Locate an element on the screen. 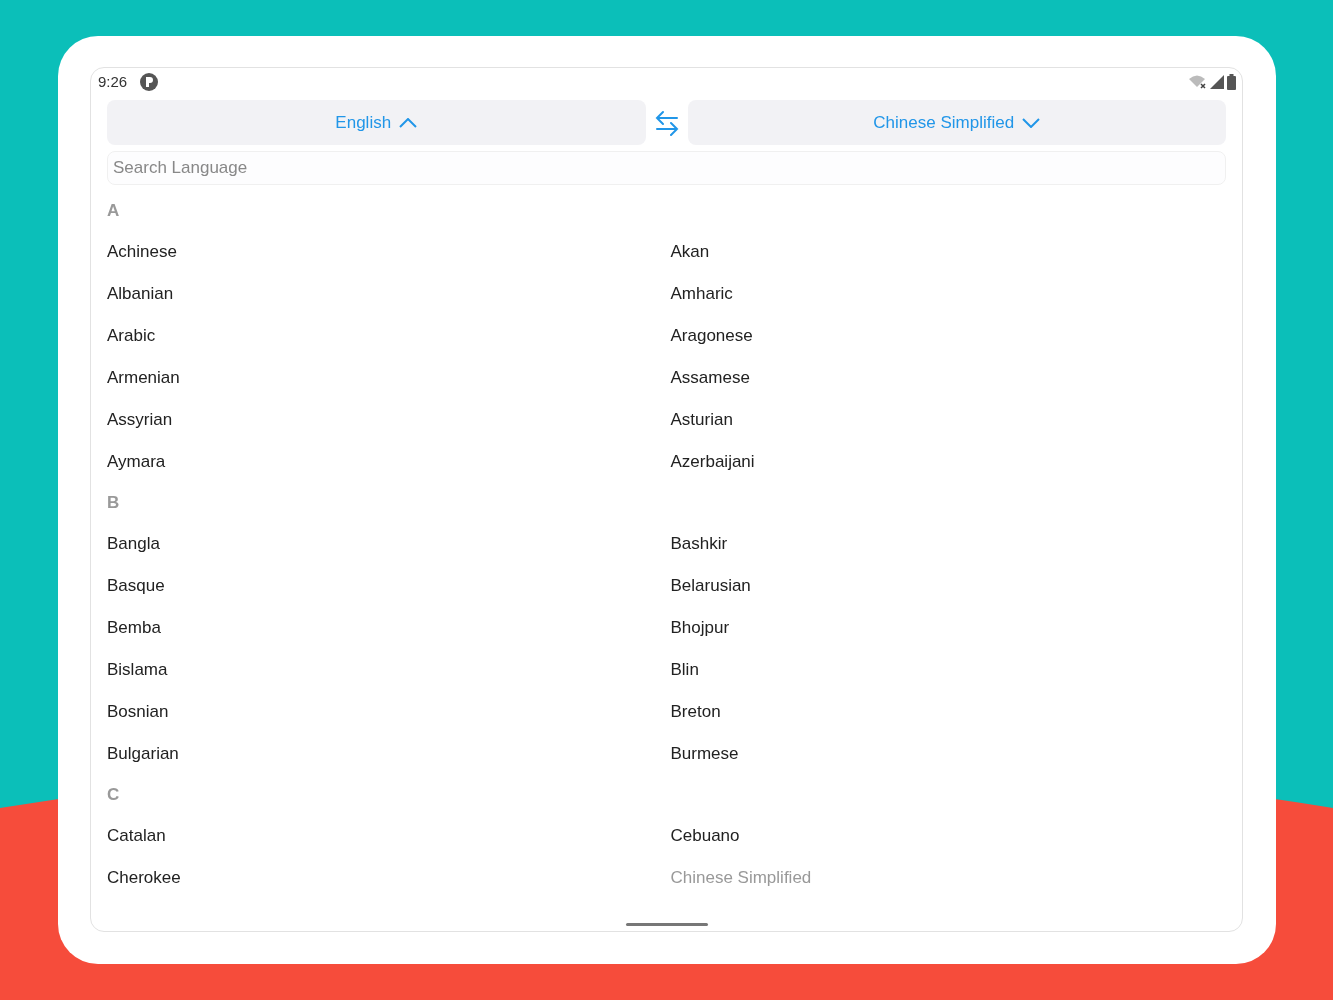 This screenshot has height=1000, width=1333. language-item: Cebuano is located at coordinates (705, 836).